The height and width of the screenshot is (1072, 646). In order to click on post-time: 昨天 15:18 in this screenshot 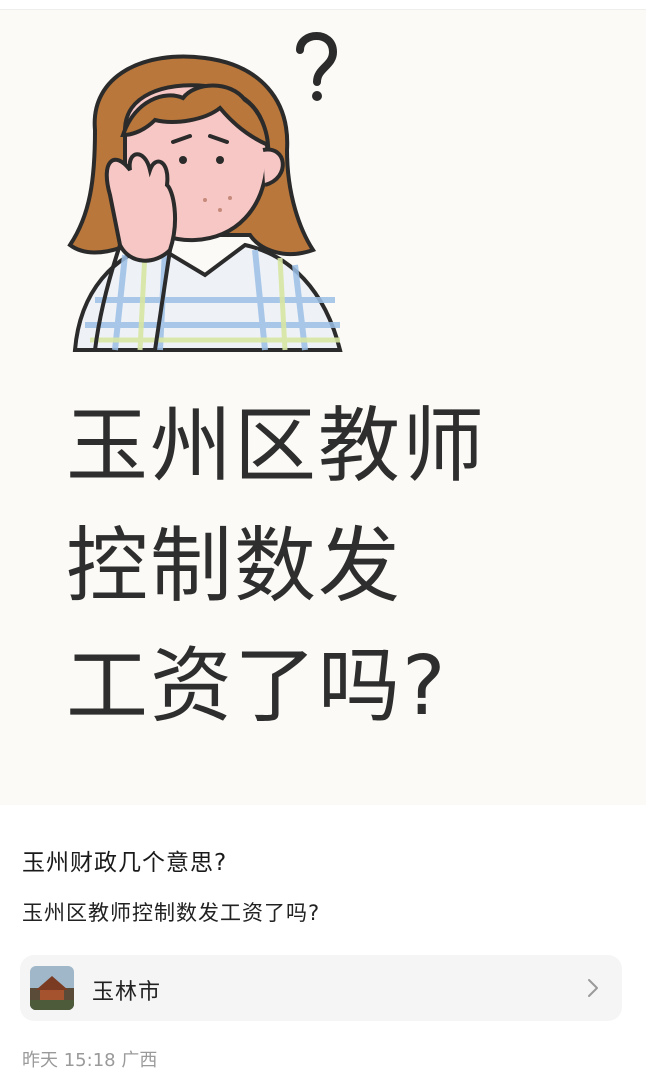, I will do `click(69, 1060)`.